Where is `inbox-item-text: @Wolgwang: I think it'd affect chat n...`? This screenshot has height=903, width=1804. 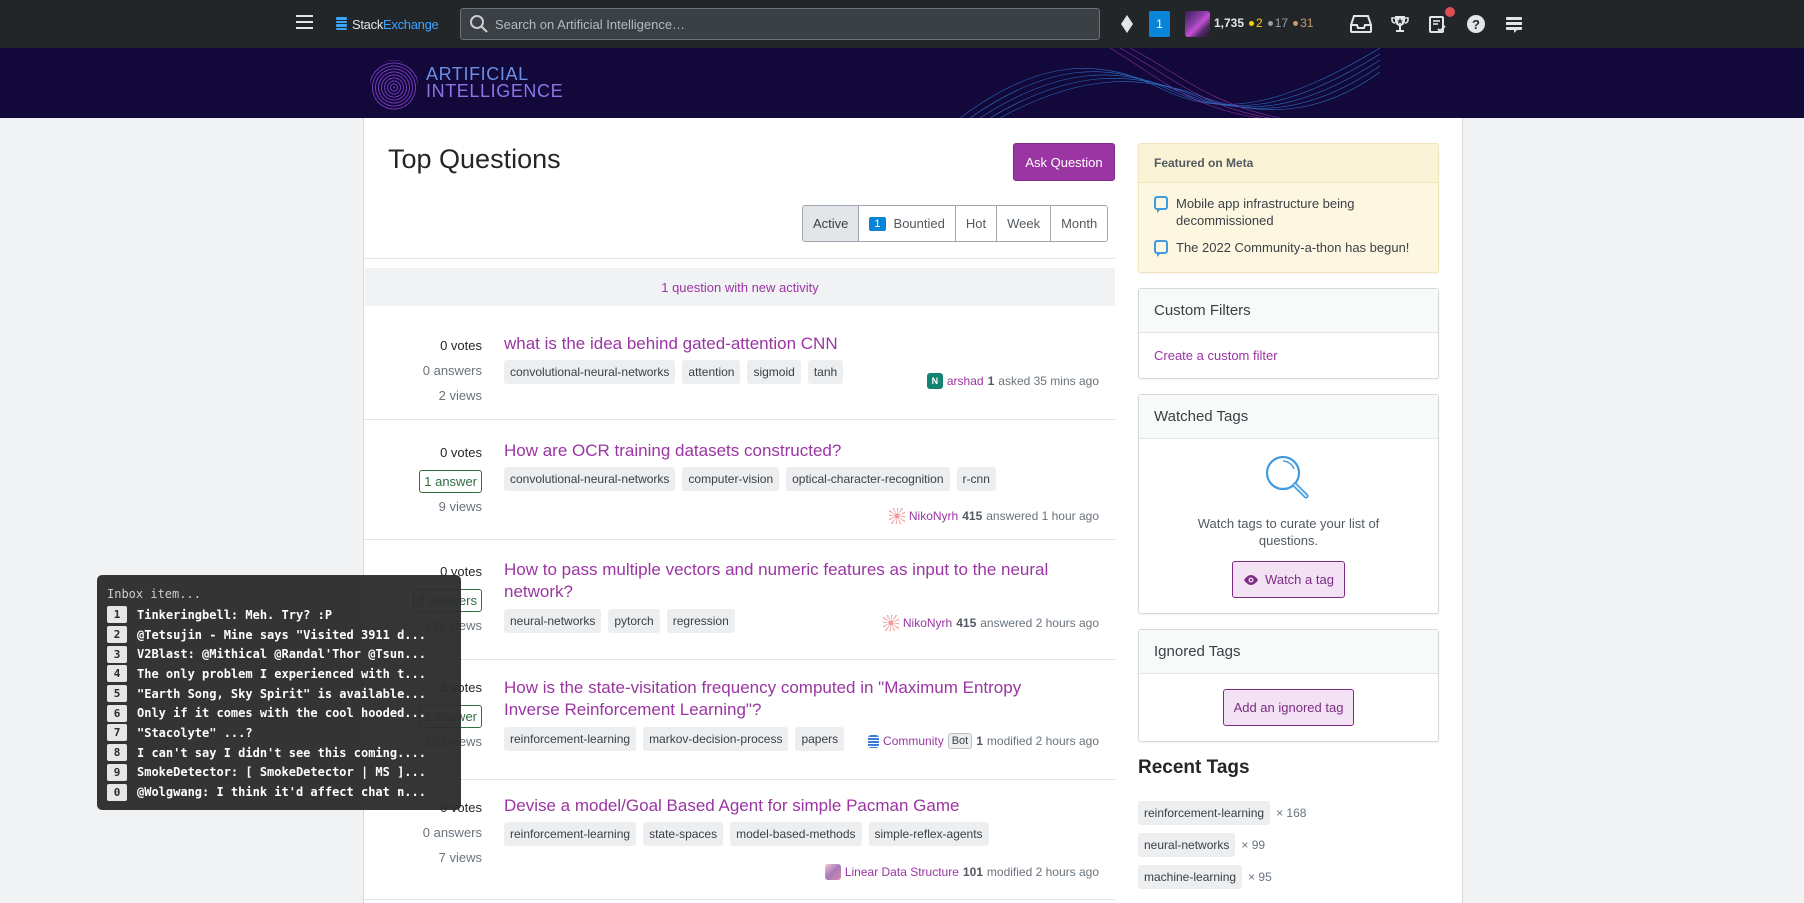
inbox-item-text: @Wolgwang: I think it'd affect chat n... is located at coordinates (281, 792).